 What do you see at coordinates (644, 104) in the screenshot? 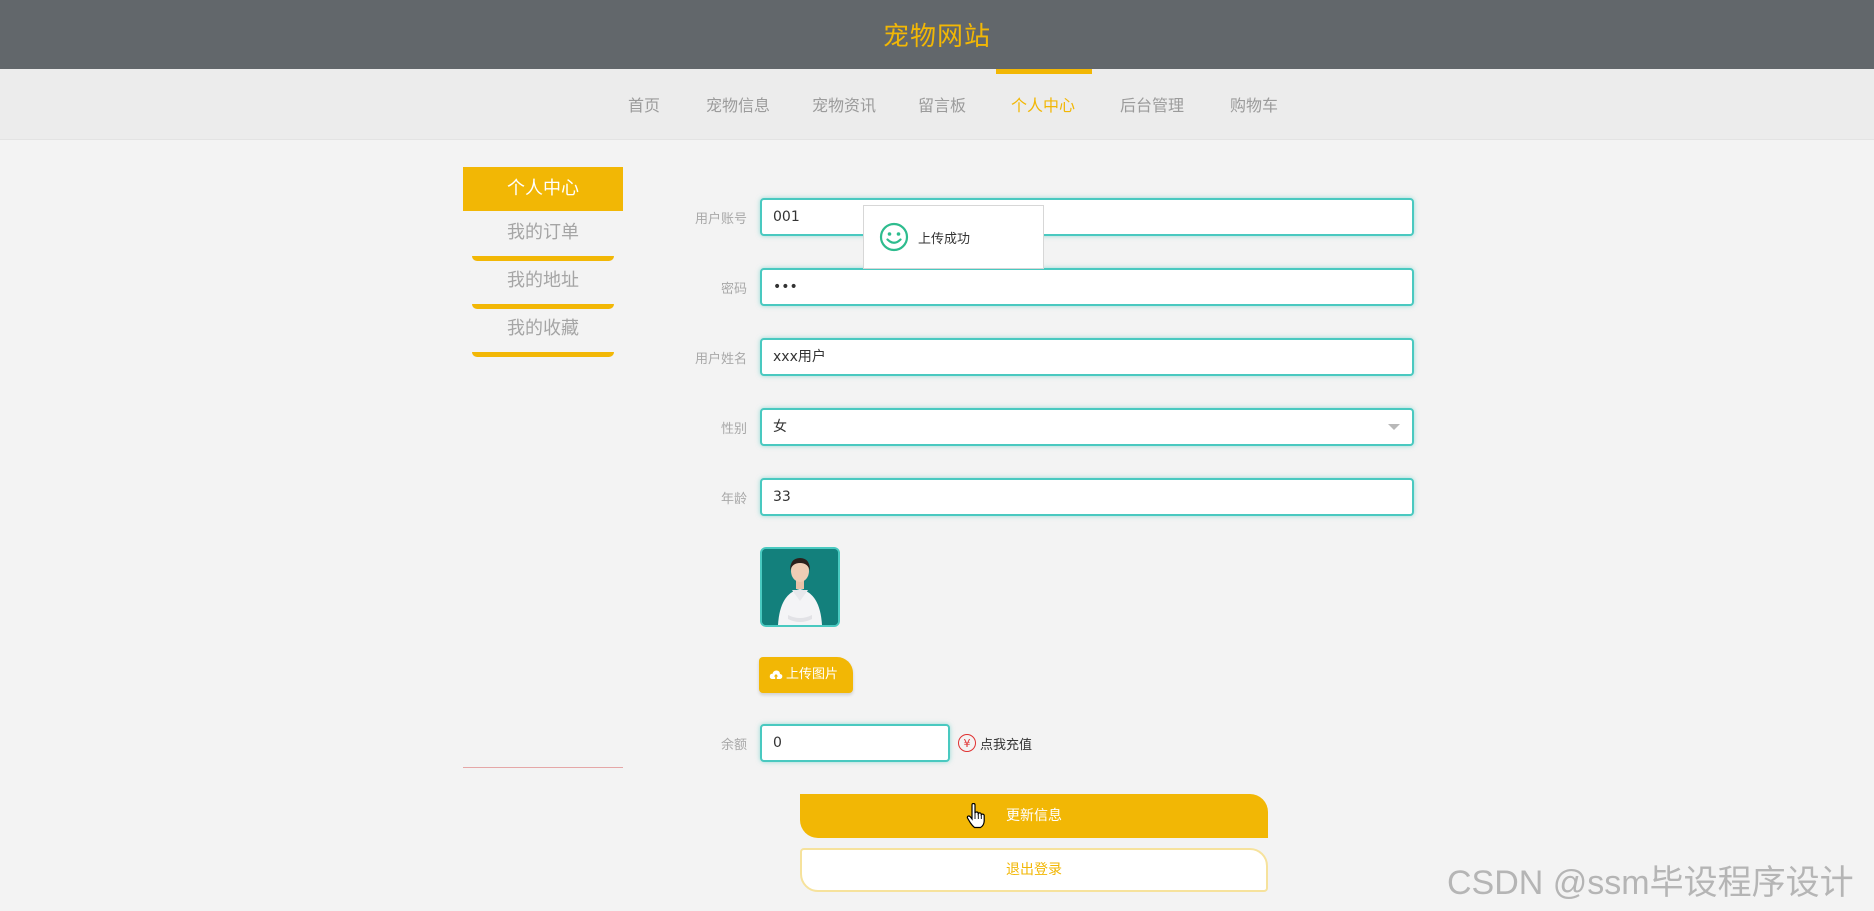
I see `nav-item-home: 首页` at bounding box center [644, 104].